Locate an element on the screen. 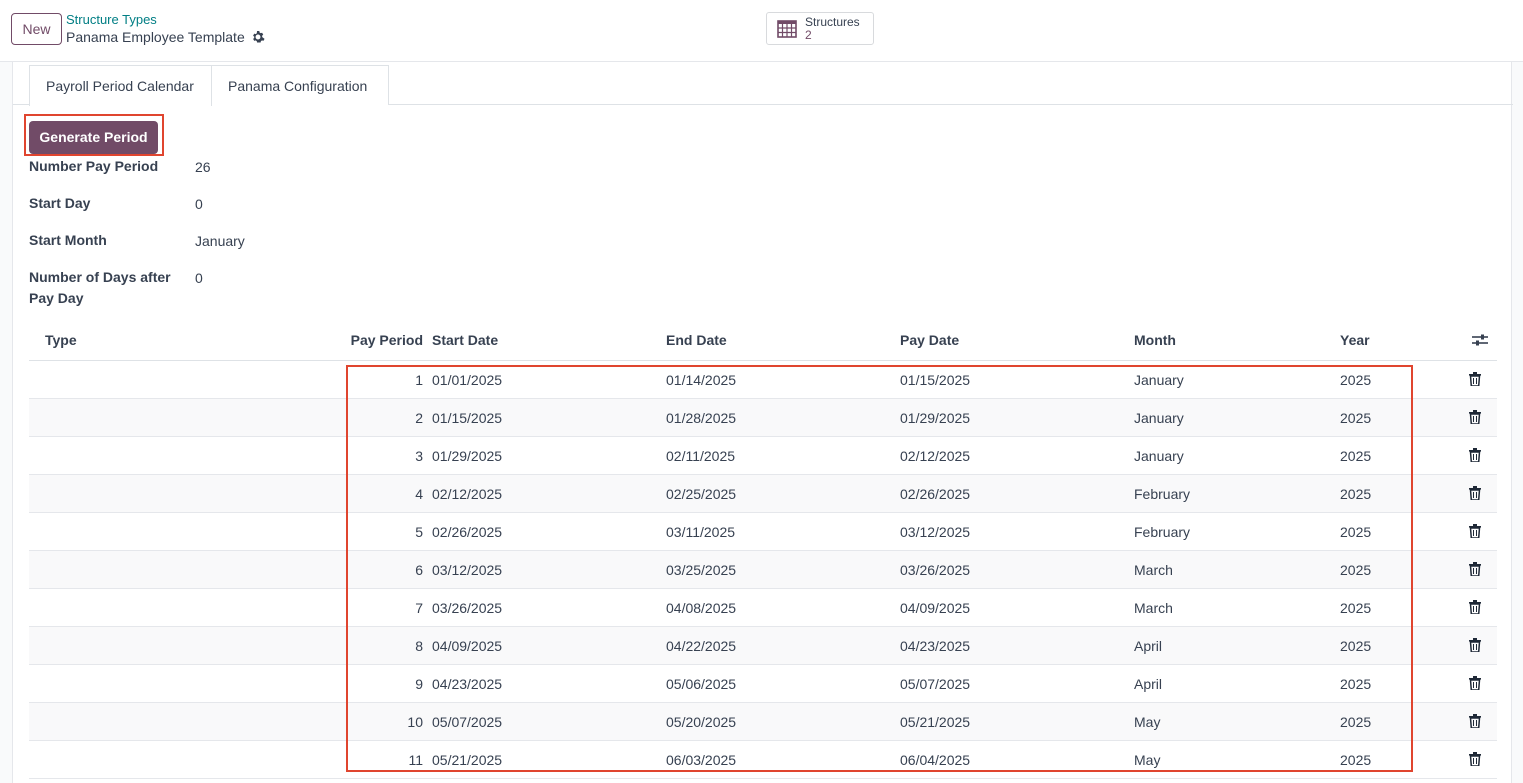 The image size is (1523, 783). cell-pay-period: 4 is located at coordinates (419, 494).